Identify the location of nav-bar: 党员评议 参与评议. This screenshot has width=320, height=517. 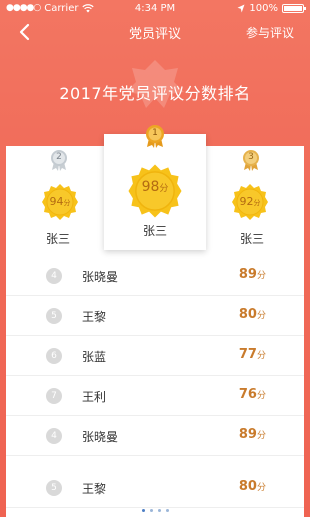
(155, 32).